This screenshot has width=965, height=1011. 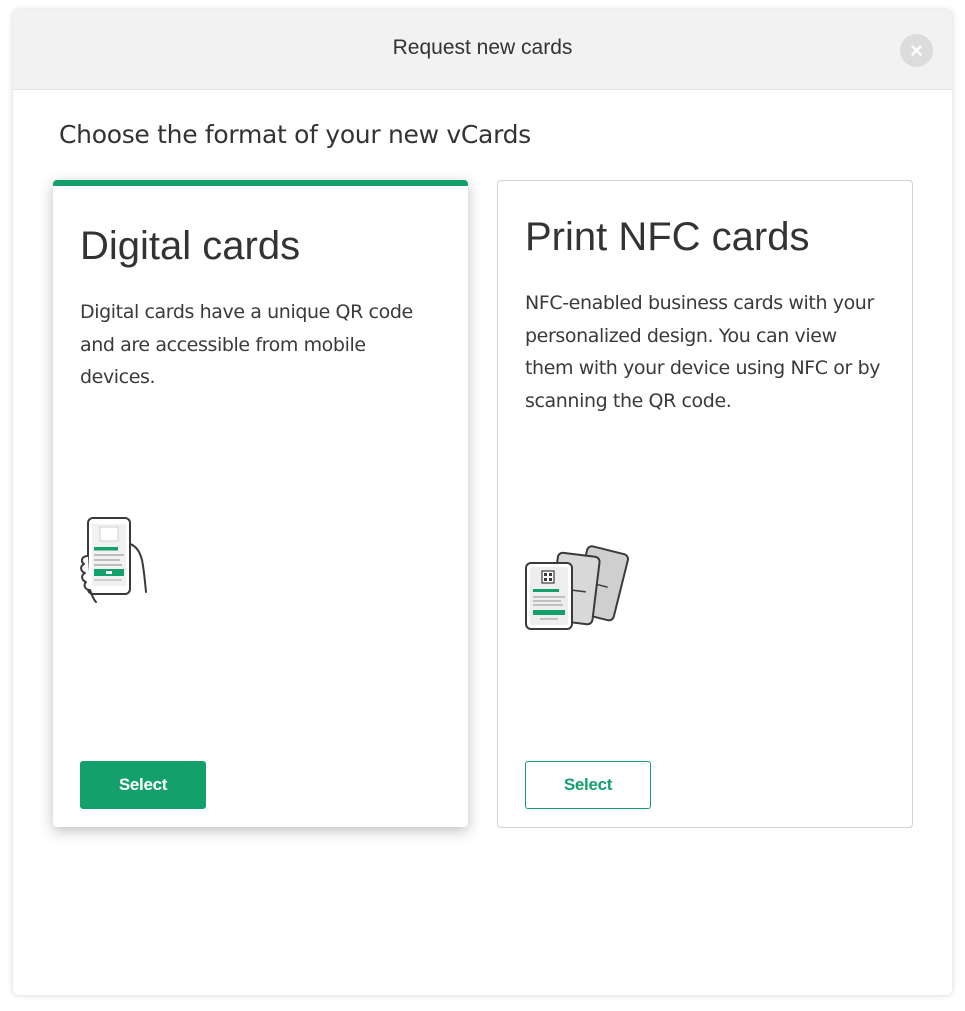 I want to click on close-icon, so click(x=916, y=50).